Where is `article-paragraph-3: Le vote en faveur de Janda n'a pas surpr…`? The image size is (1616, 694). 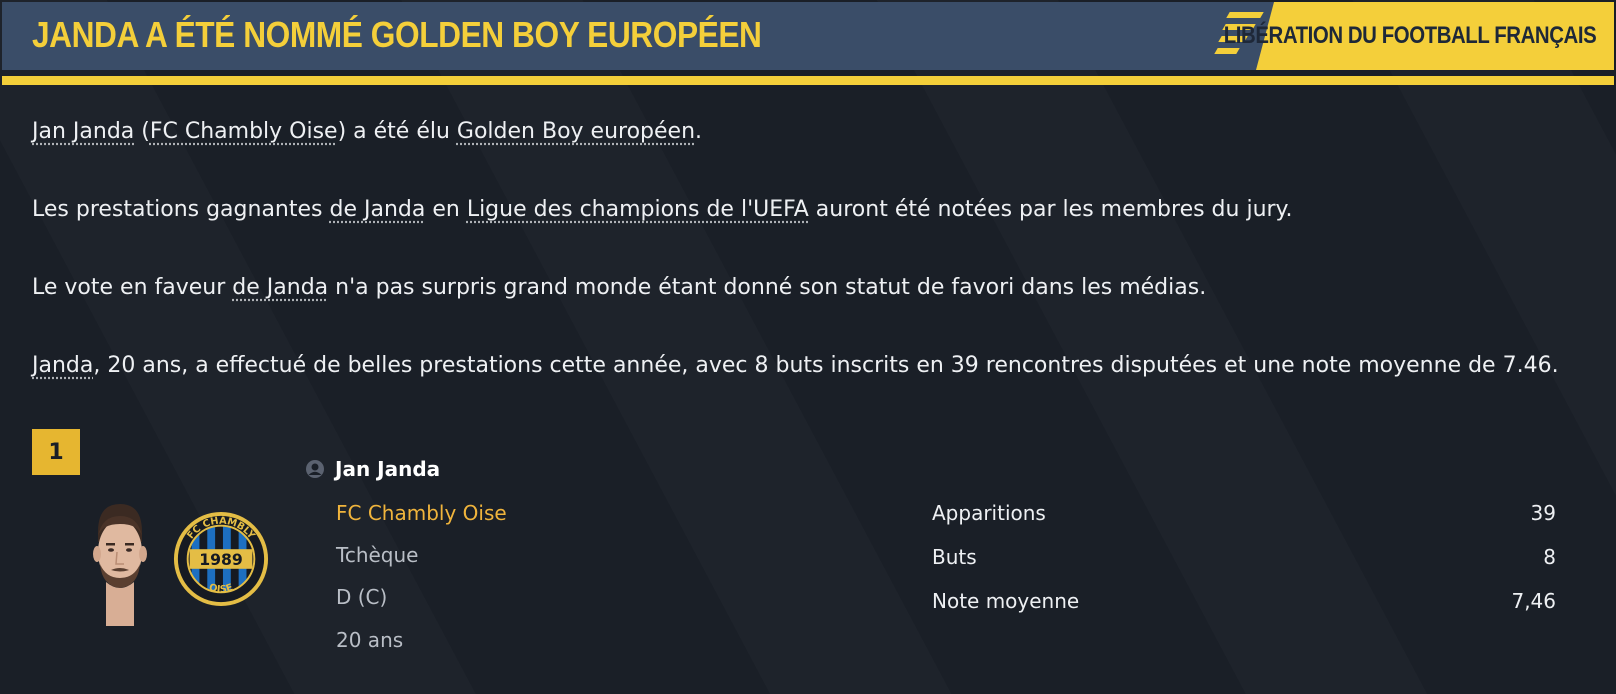 article-paragraph-3: Le vote en faveur de Janda n'a pas surpr… is located at coordinates (812, 287).